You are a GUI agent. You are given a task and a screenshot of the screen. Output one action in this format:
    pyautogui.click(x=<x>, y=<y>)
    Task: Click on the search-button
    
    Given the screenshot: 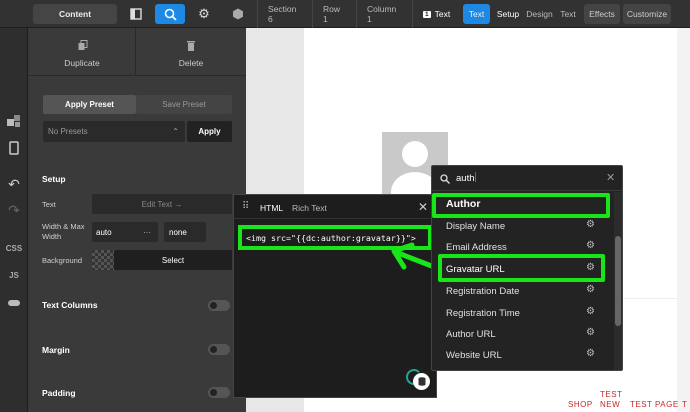 What is the action you would take?
    pyautogui.click(x=170, y=14)
    